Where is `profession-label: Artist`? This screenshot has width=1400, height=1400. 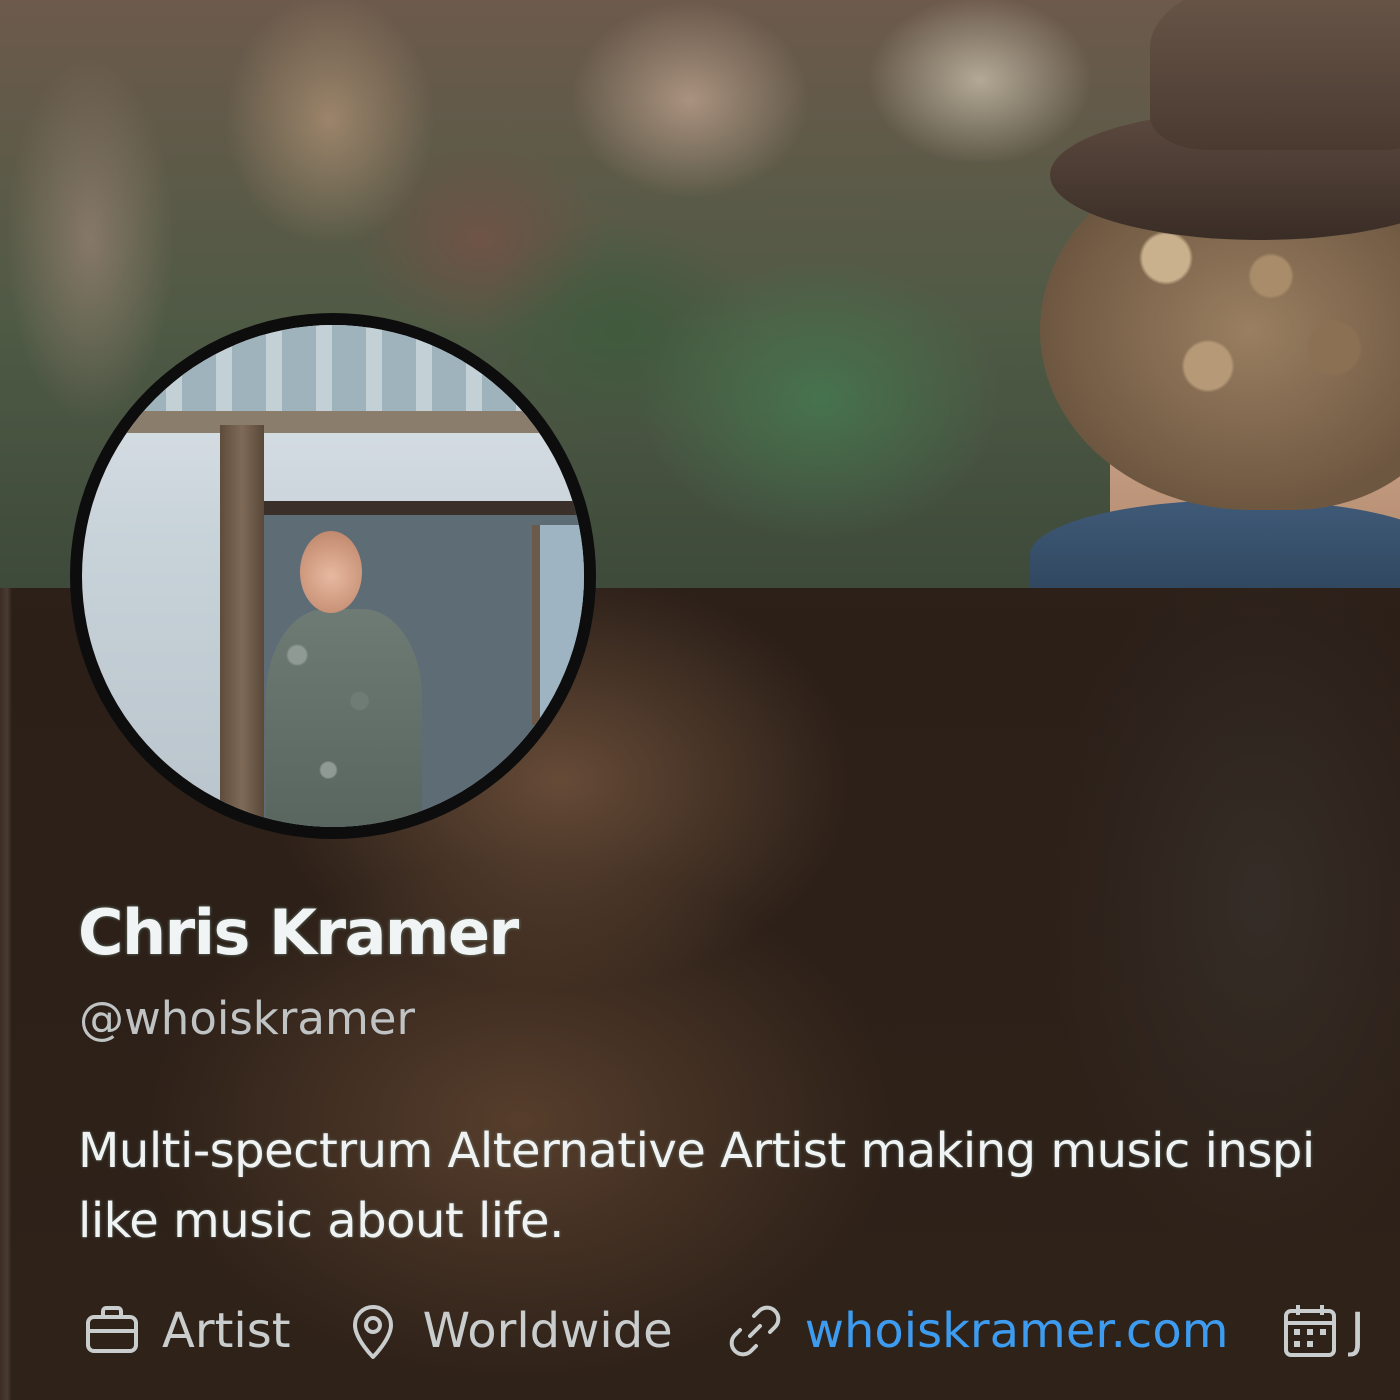
profession-label: Artist is located at coordinates (226, 1331).